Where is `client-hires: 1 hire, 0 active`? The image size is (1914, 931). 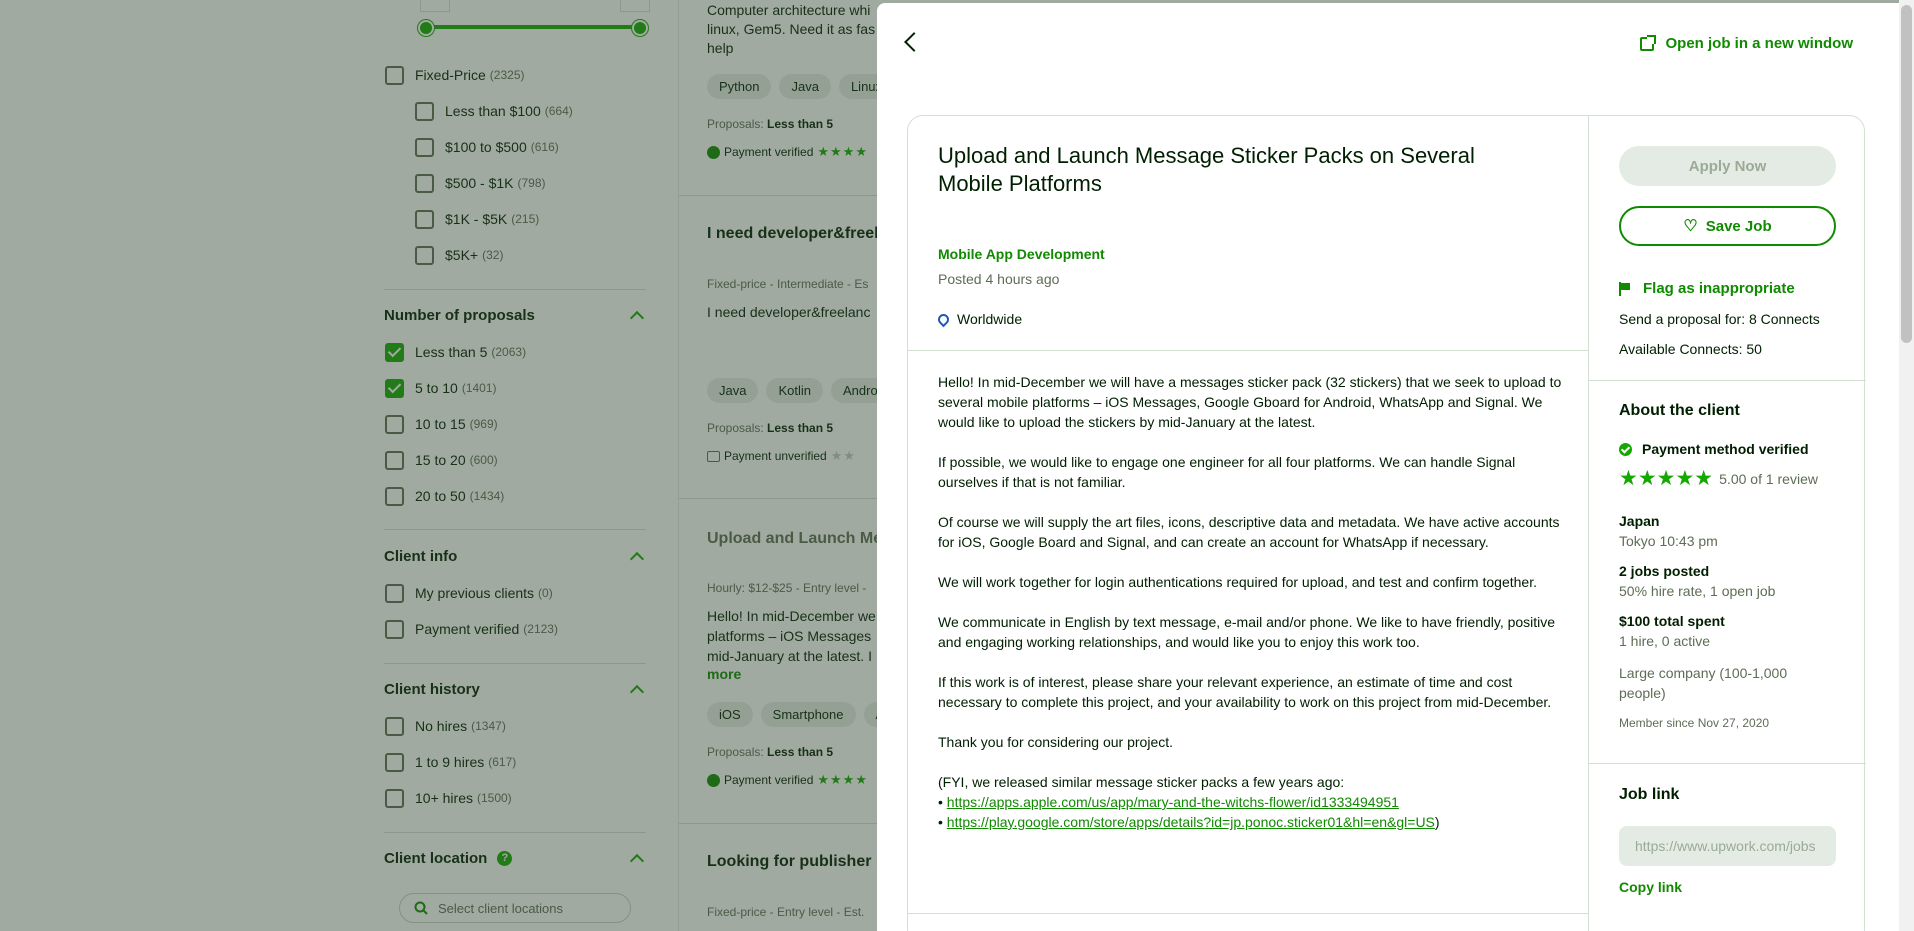
client-hires: 1 hire, 0 active is located at coordinates (1665, 641).